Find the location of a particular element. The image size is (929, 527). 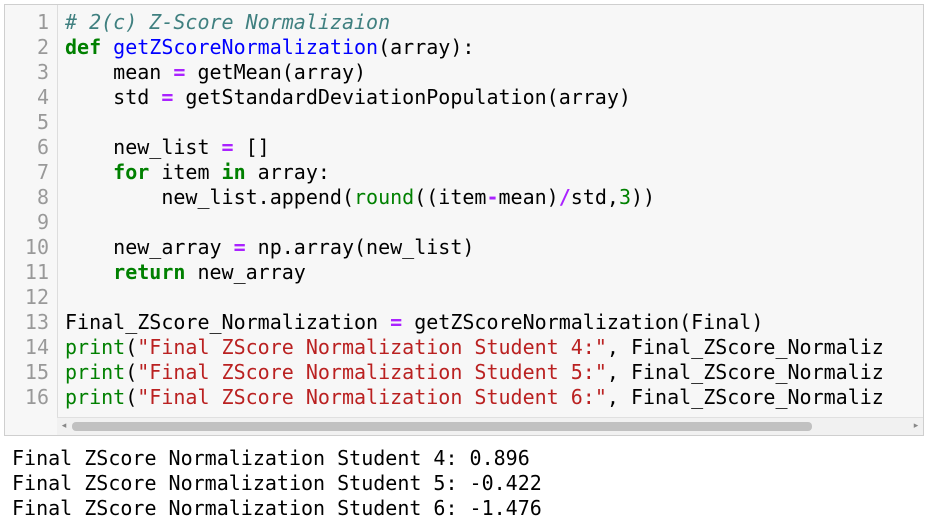

line-number: 11 is located at coordinates (36, 272).